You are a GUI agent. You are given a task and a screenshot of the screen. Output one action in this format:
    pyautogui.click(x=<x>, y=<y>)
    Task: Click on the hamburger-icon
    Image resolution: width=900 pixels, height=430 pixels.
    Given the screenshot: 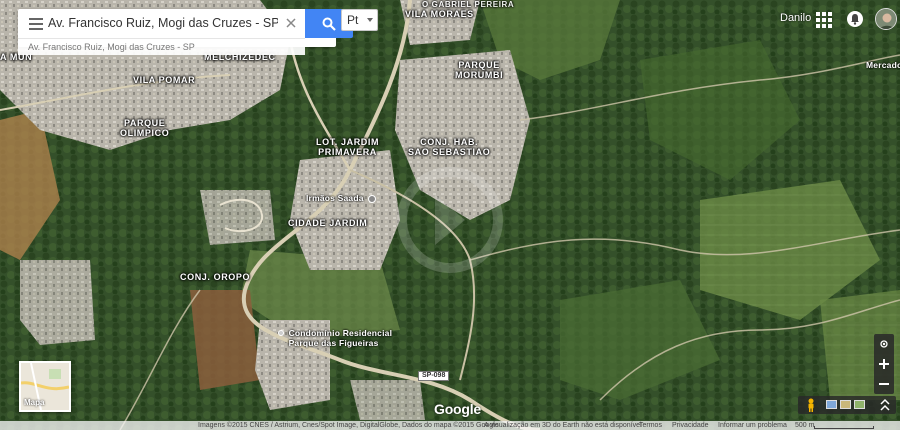 What is the action you would take?
    pyautogui.click(x=36, y=24)
    